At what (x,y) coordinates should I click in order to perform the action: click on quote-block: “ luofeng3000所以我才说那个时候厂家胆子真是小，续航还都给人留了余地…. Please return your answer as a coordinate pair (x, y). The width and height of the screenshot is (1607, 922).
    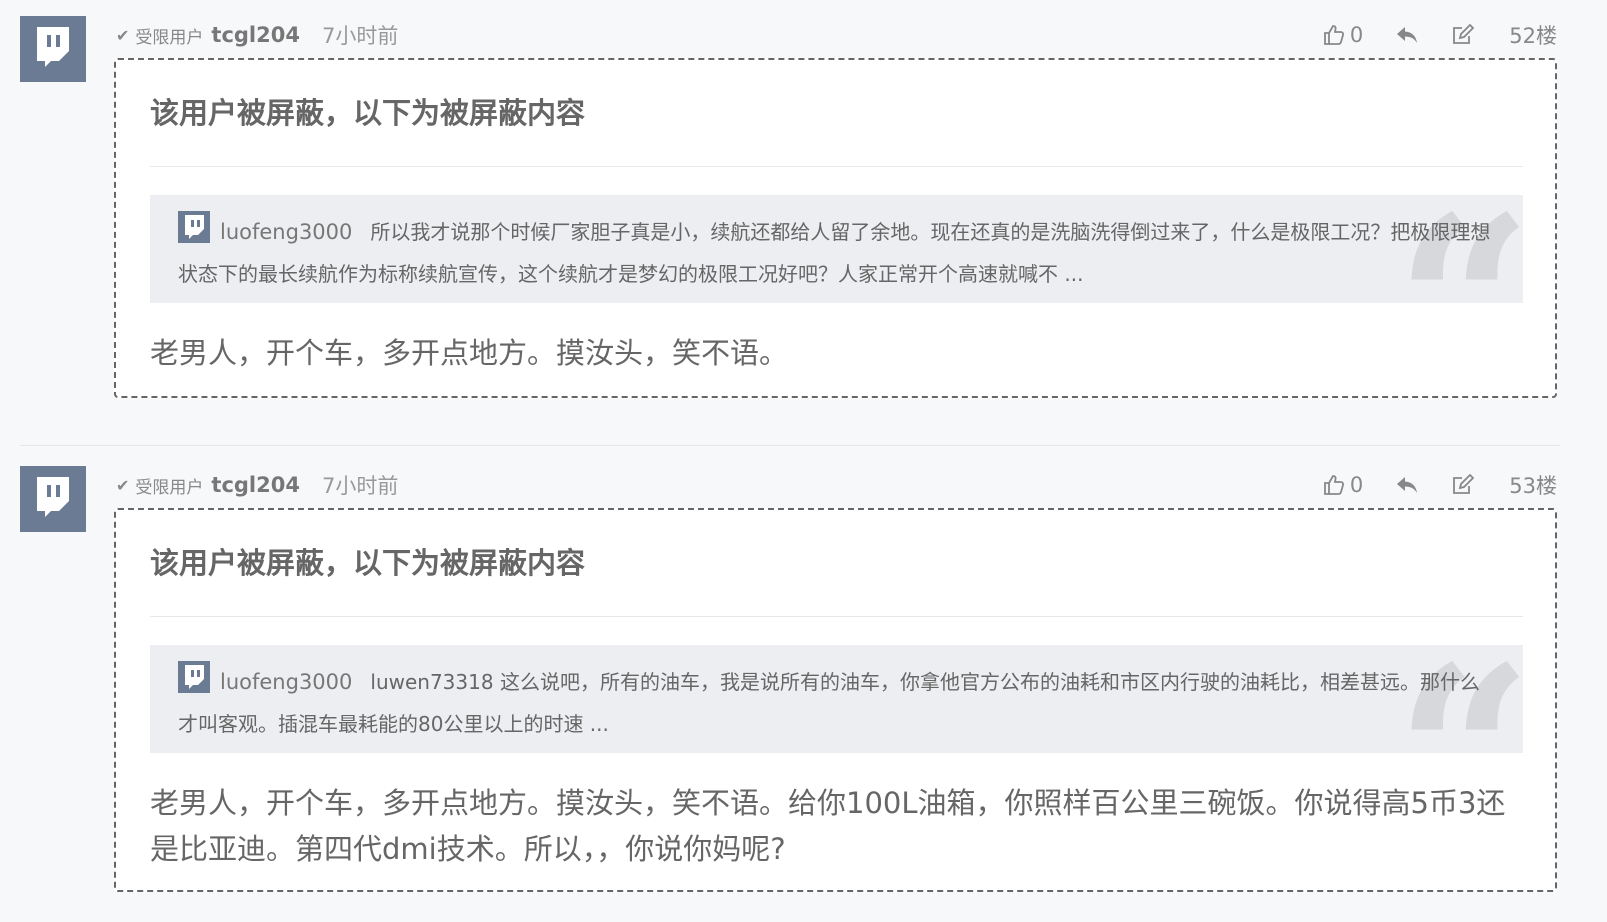
    Looking at the image, I should click on (836, 249).